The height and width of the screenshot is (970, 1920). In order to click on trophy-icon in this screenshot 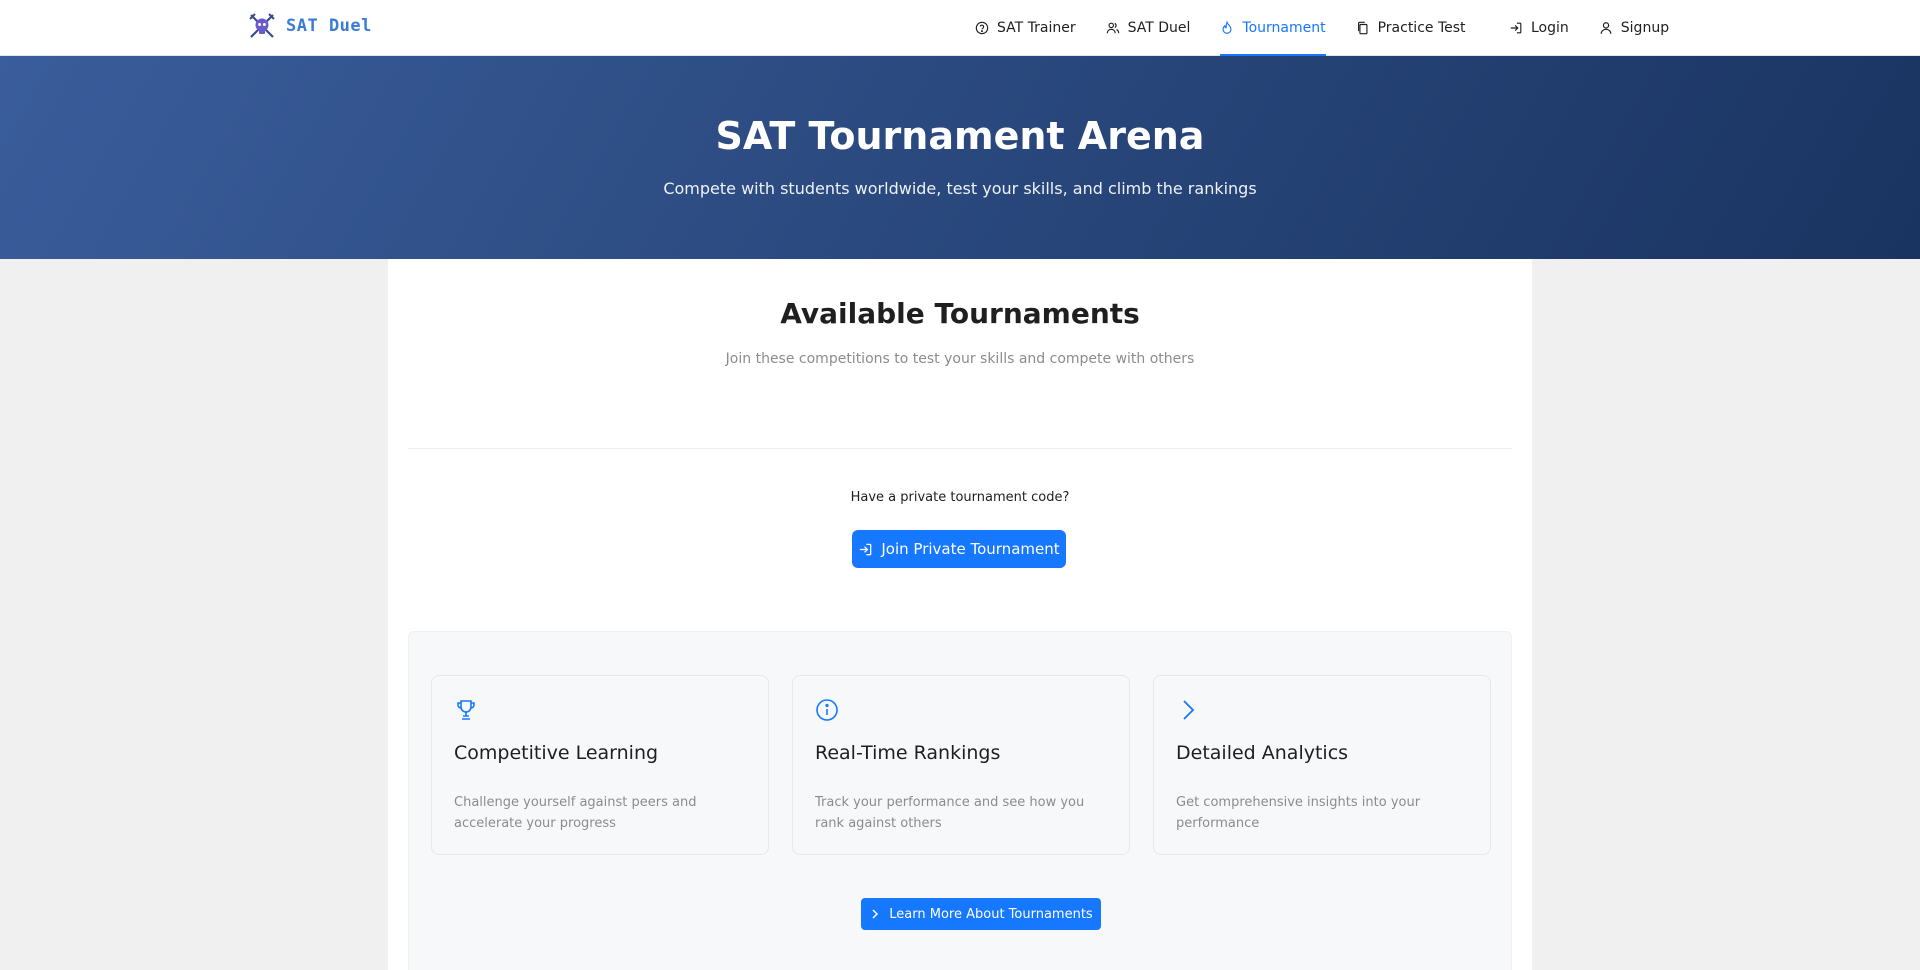, I will do `click(466, 710)`.